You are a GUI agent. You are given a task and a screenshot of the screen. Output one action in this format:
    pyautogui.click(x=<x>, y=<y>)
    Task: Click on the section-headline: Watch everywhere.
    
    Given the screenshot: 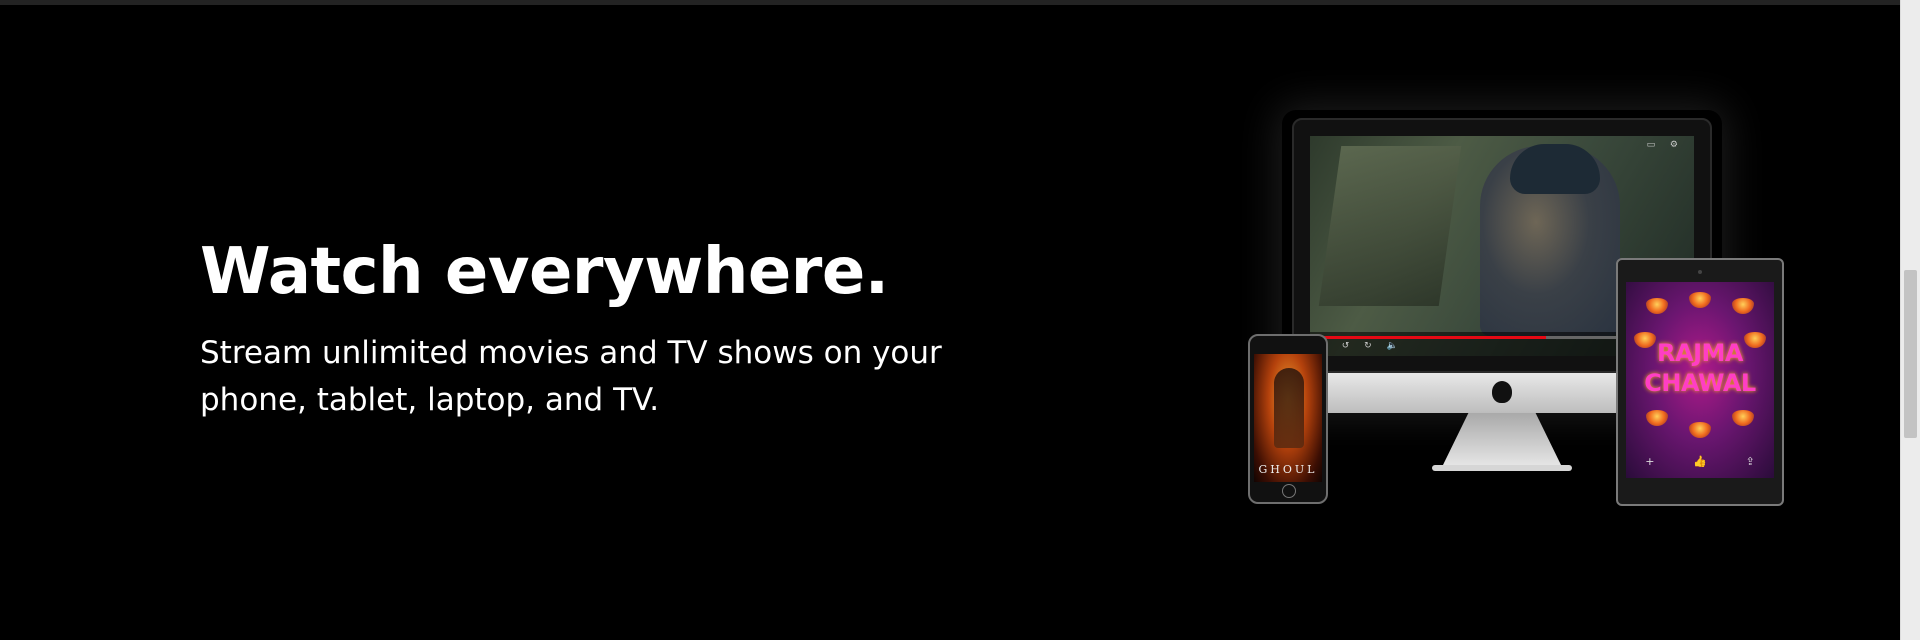 What is the action you would take?
    pyautogui.click(x=544, y=272)
    